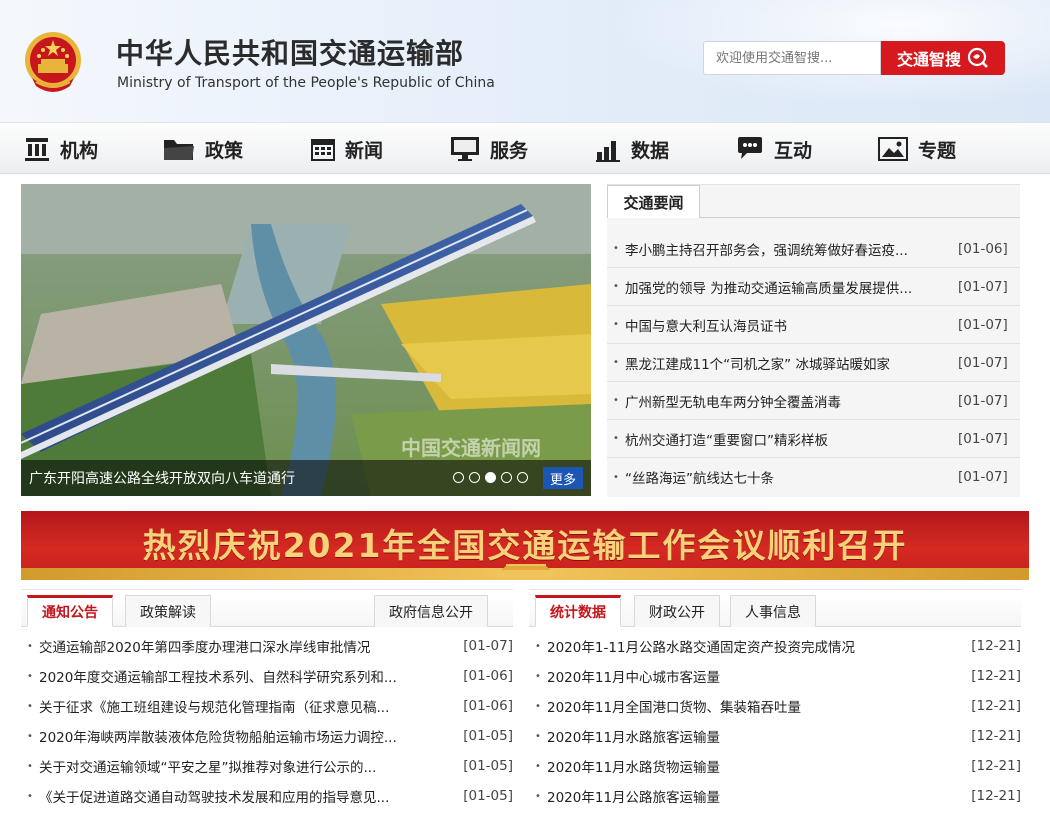  What do you see at coordinates (471, 448) in the screenshot?
I see `slide-watermark: 中国交通新闻网` at bounding box center [471, 448].